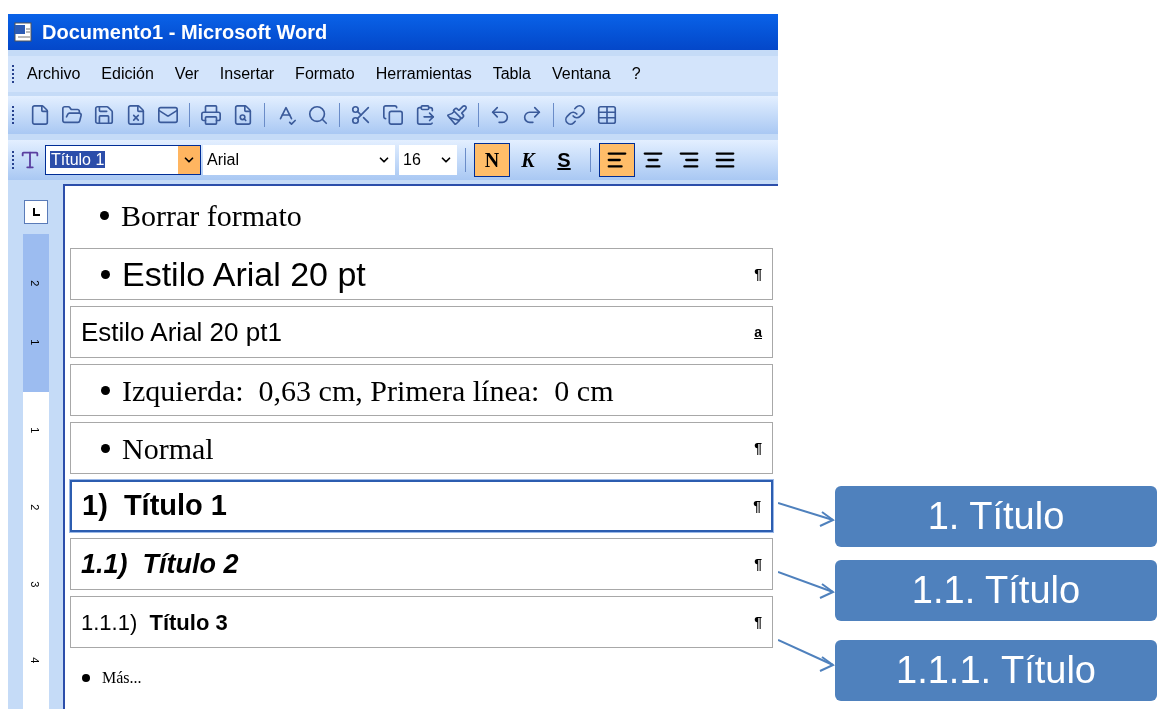  What do you see at coordinates (996, 590) in the screenshot?
I see `callout-label: 1.1. Título` at bounding box center [996, 590].